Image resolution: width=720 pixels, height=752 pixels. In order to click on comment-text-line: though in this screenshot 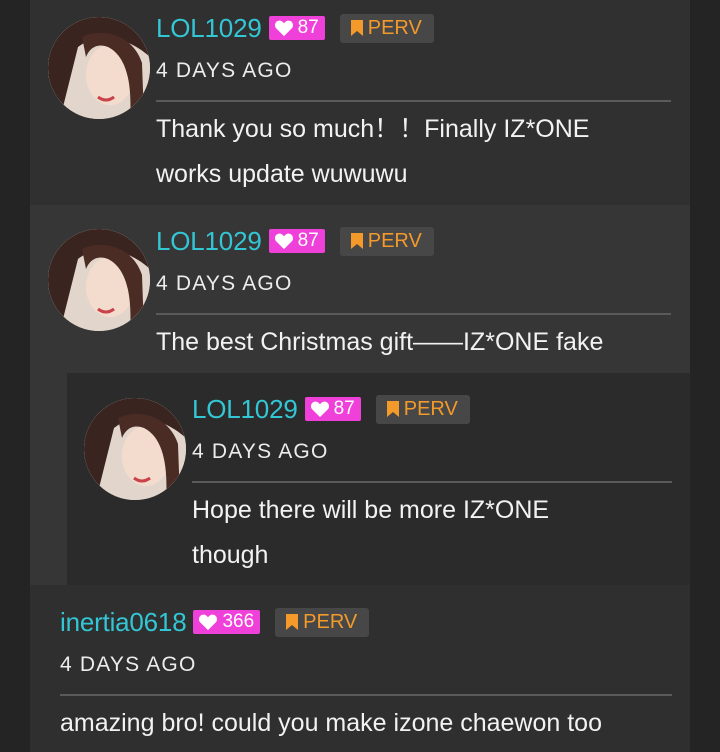, I will do `click(230, 555)`.